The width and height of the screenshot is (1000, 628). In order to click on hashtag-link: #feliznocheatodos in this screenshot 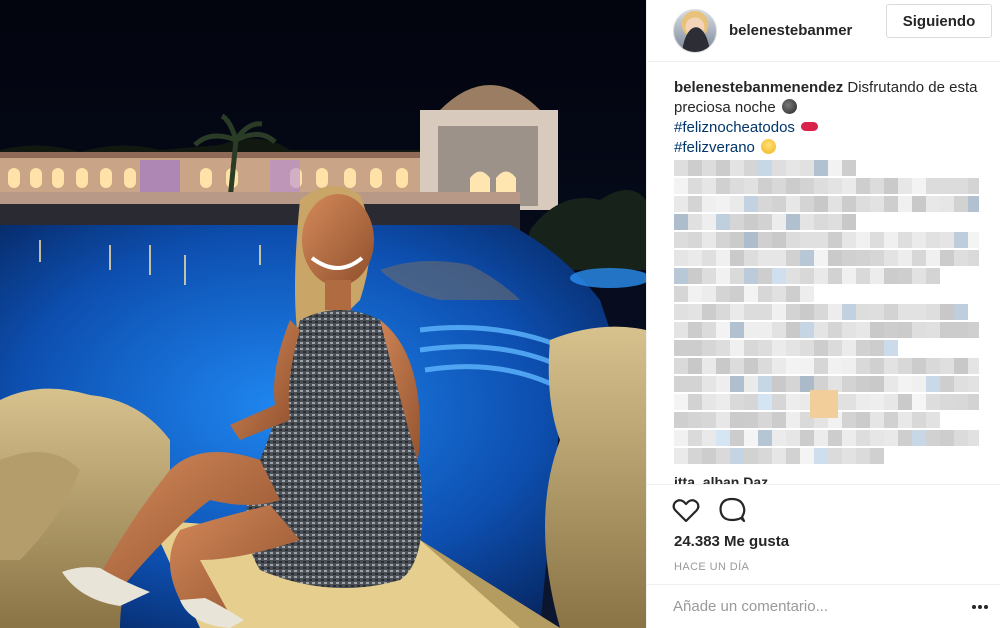, I will do `click(833, 128)`.